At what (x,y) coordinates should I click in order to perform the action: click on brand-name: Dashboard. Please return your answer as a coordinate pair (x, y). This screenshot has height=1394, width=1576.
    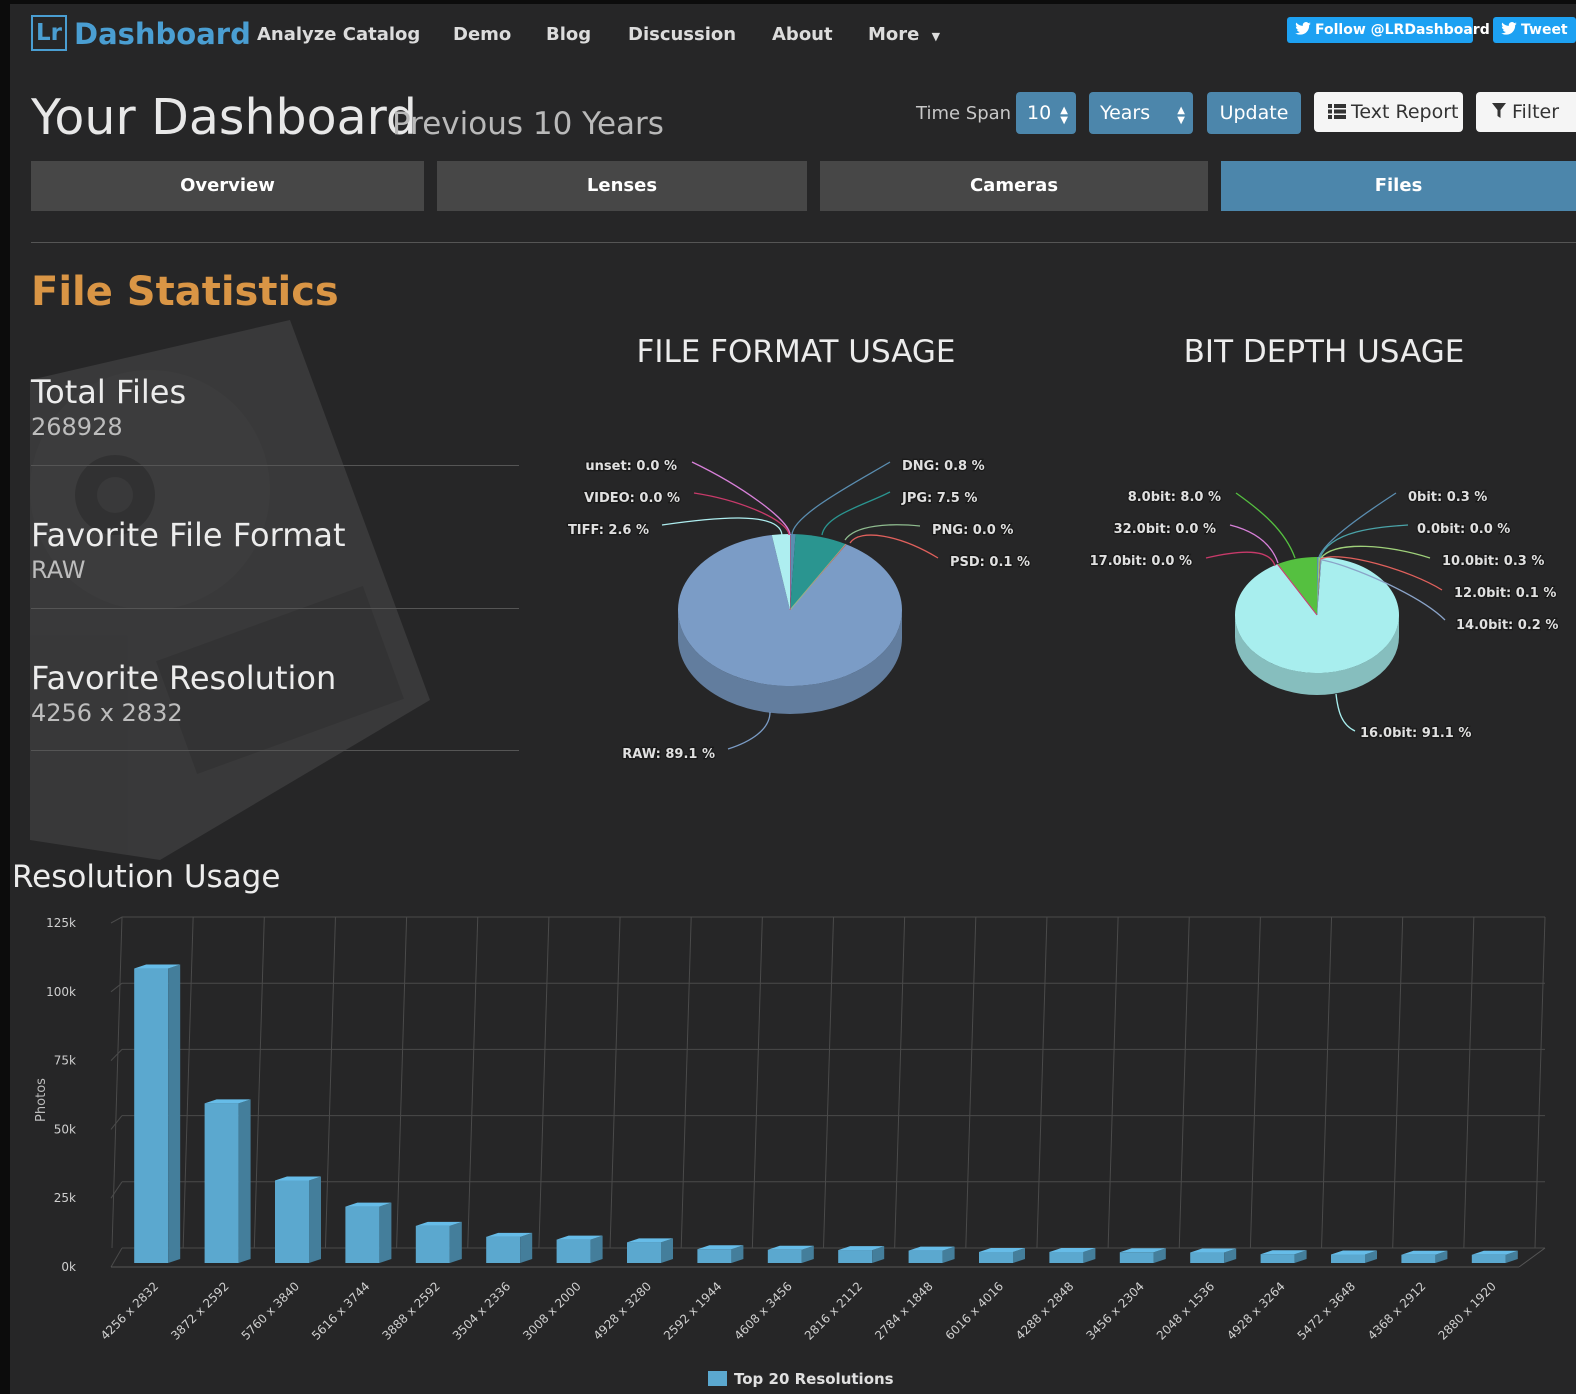
    Looking at the image, I should click on (162, 34).